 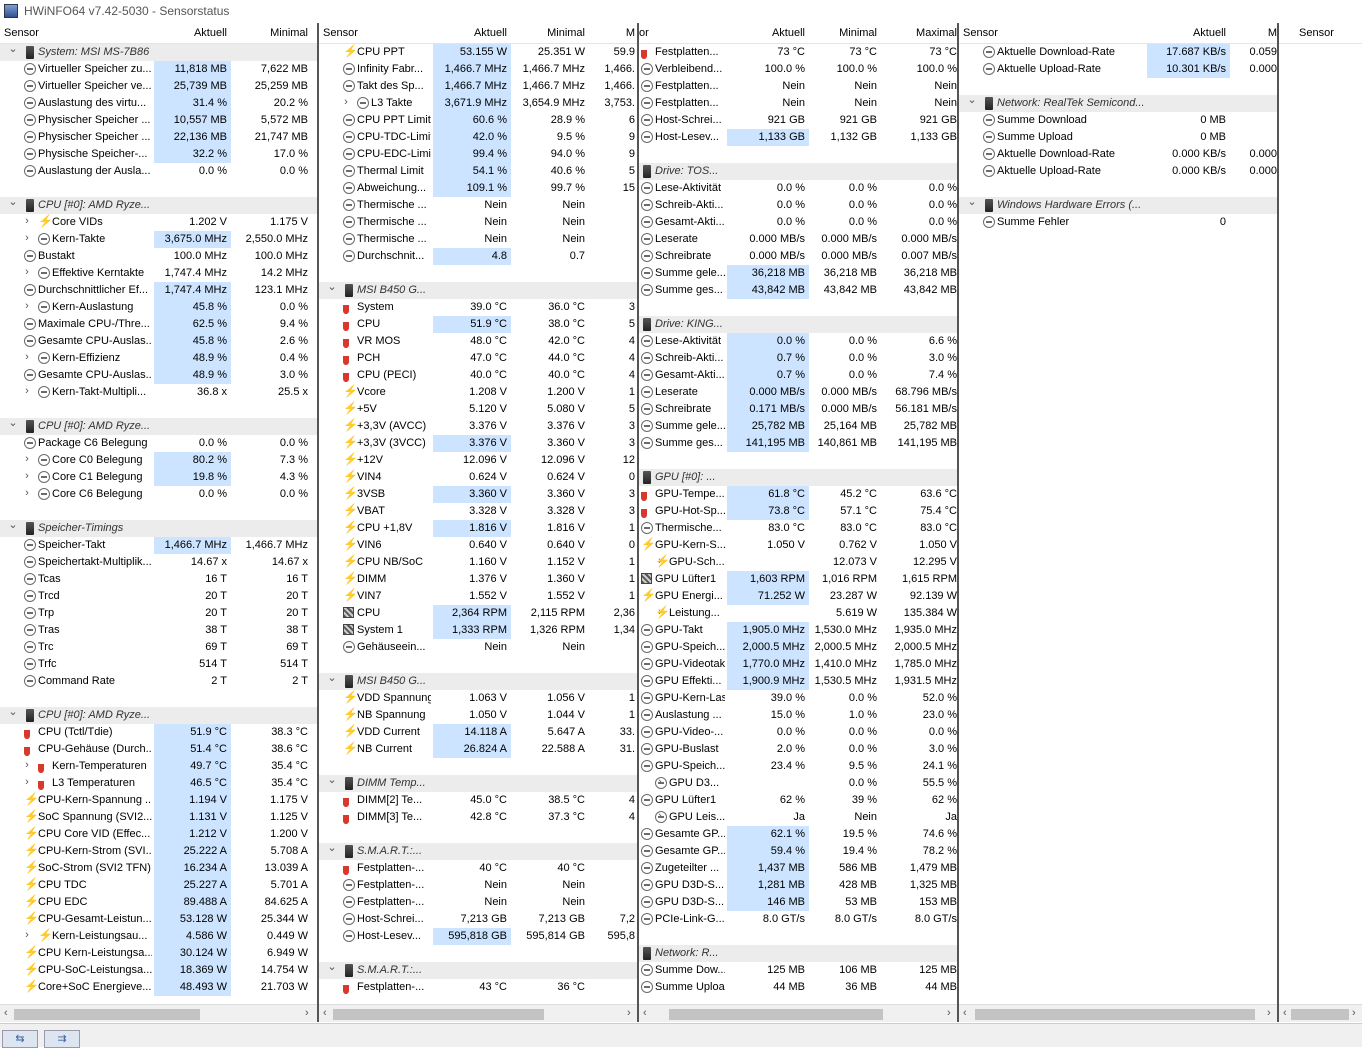 What do you see at coordinates (158, 222) in the screenshot?
I see `sensor-row: › ⚡ Core VIDs 1.202 V 1.175 V` at bounding box center [158, 222].